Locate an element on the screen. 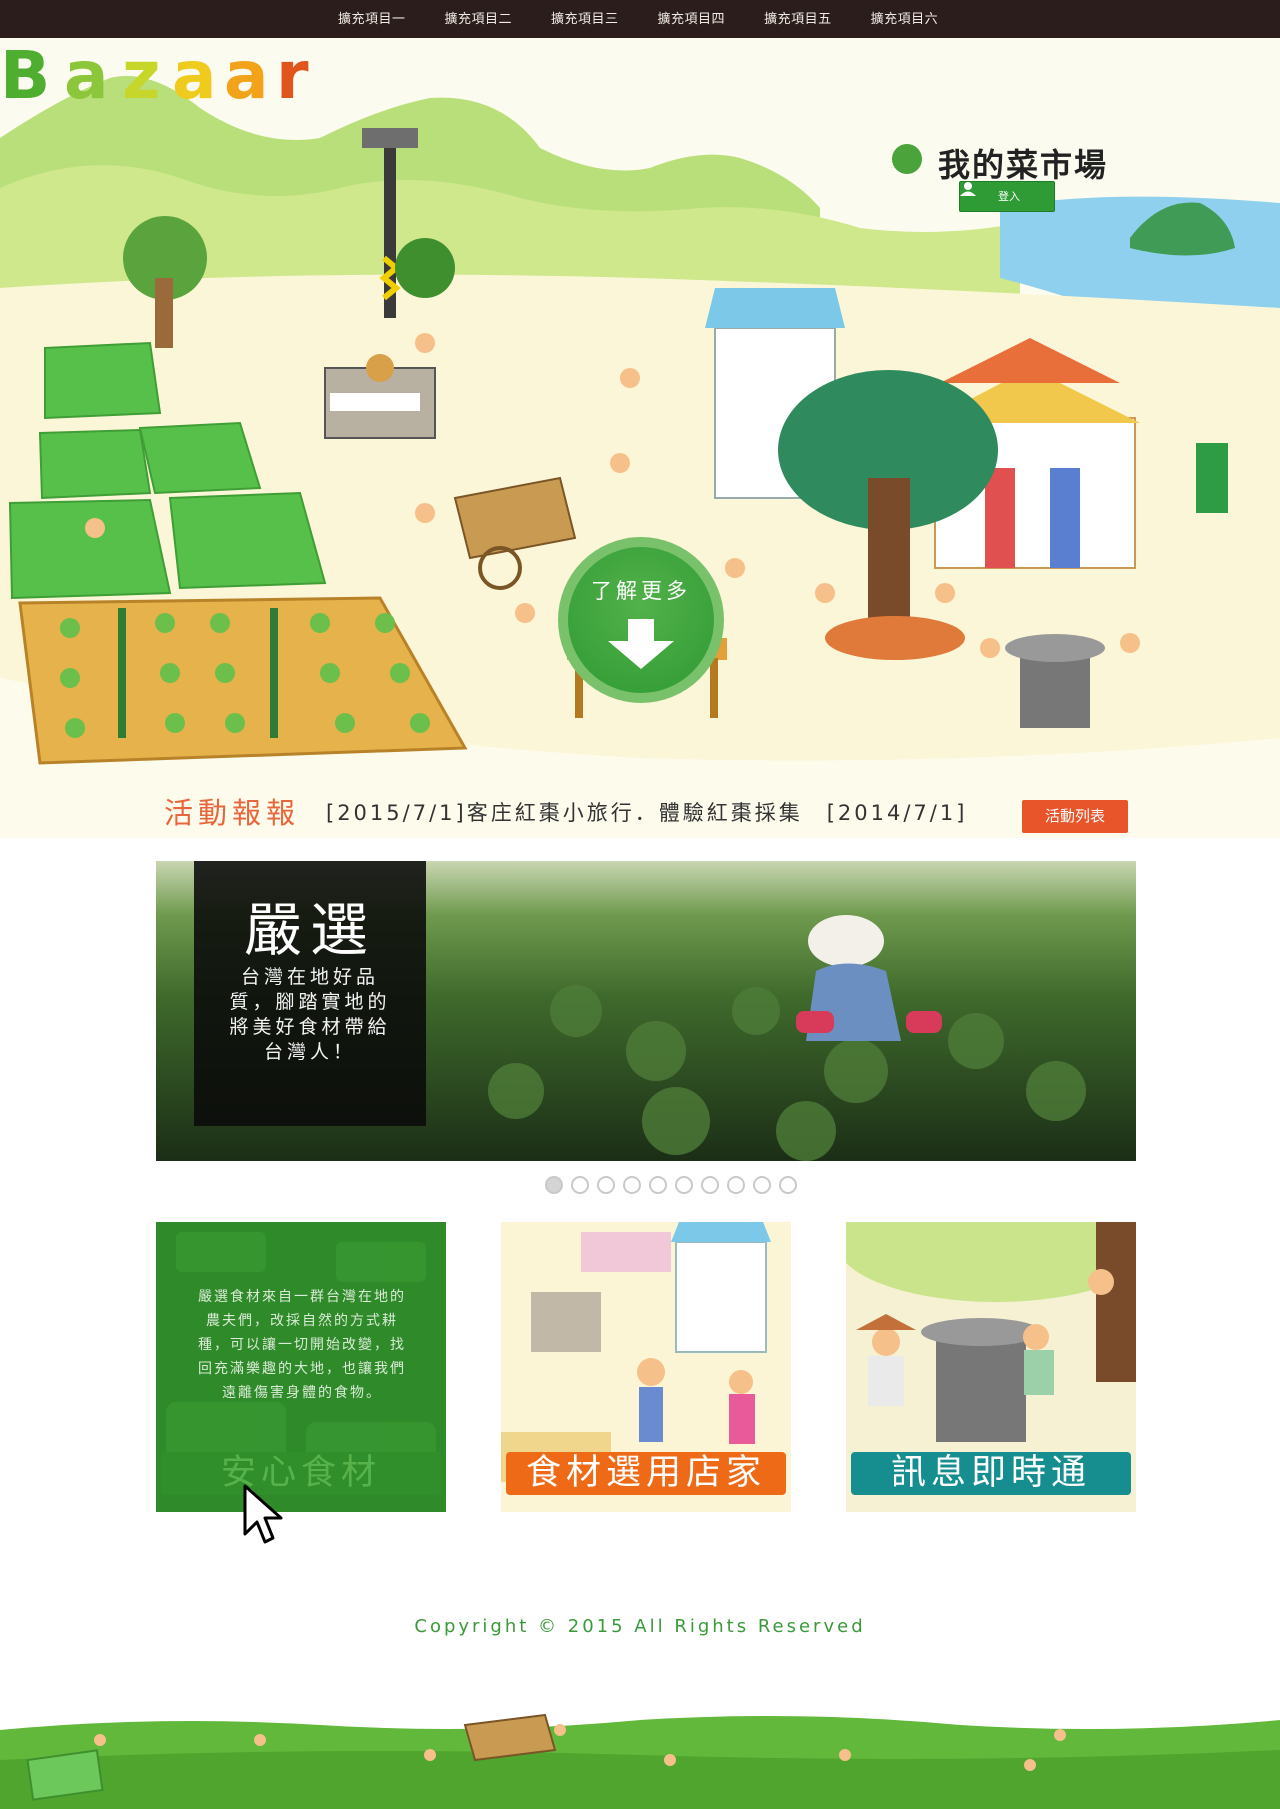 The width and height of the screenshot is (1280, 1809). slide-caption: 嚴選 台灣在地好品質，腳踏實地的將美好食材帶給台灣人！ is located at coordinates (310, 993).